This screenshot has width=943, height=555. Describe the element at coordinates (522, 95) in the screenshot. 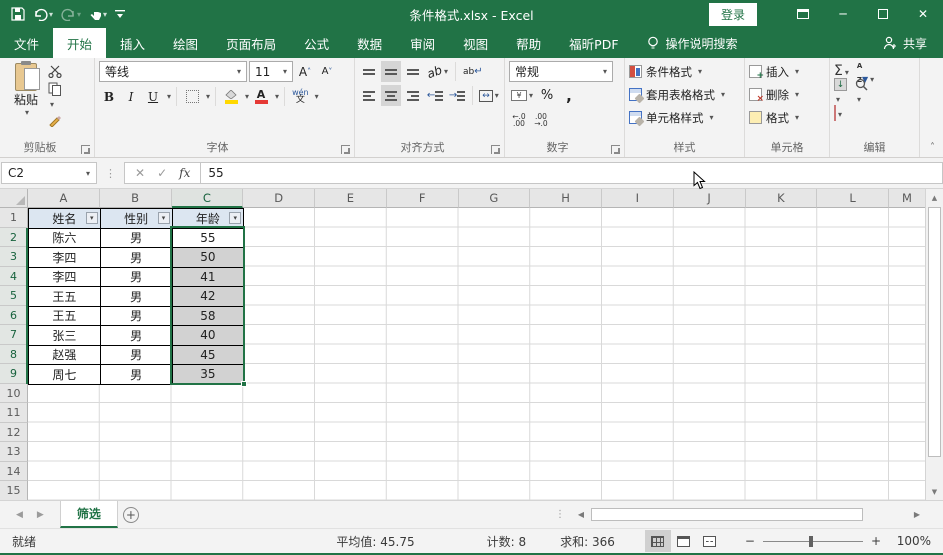

I see `accounting-format-button: ¥ ▾` at that location.